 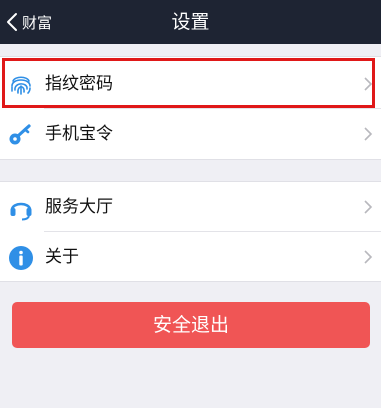 What do you see at coordinates (79, 84) in the screenshot?
I see `settings-item-label: 指纹密码` at bounding box center [79, 84].